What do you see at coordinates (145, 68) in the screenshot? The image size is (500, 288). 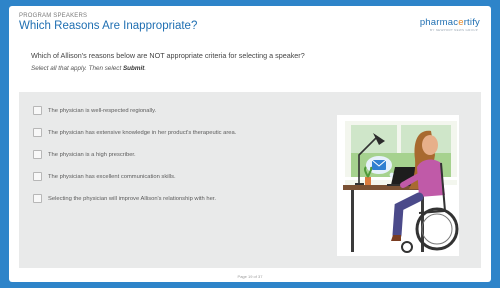 I see `instruction-suffix: .` at bounding box center [145, 68].